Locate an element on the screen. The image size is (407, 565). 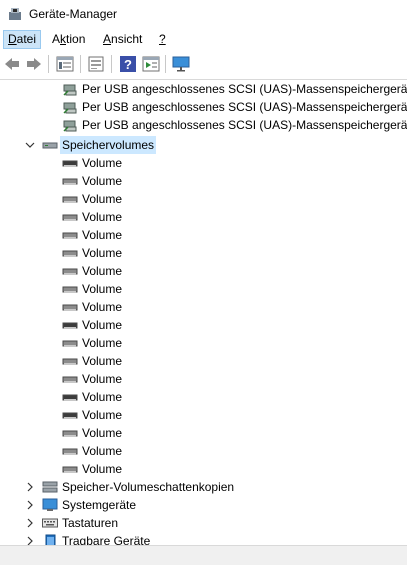
tree-category-tragbare-geraete: Tragbare Geräte is located at coordinates (203, 538).